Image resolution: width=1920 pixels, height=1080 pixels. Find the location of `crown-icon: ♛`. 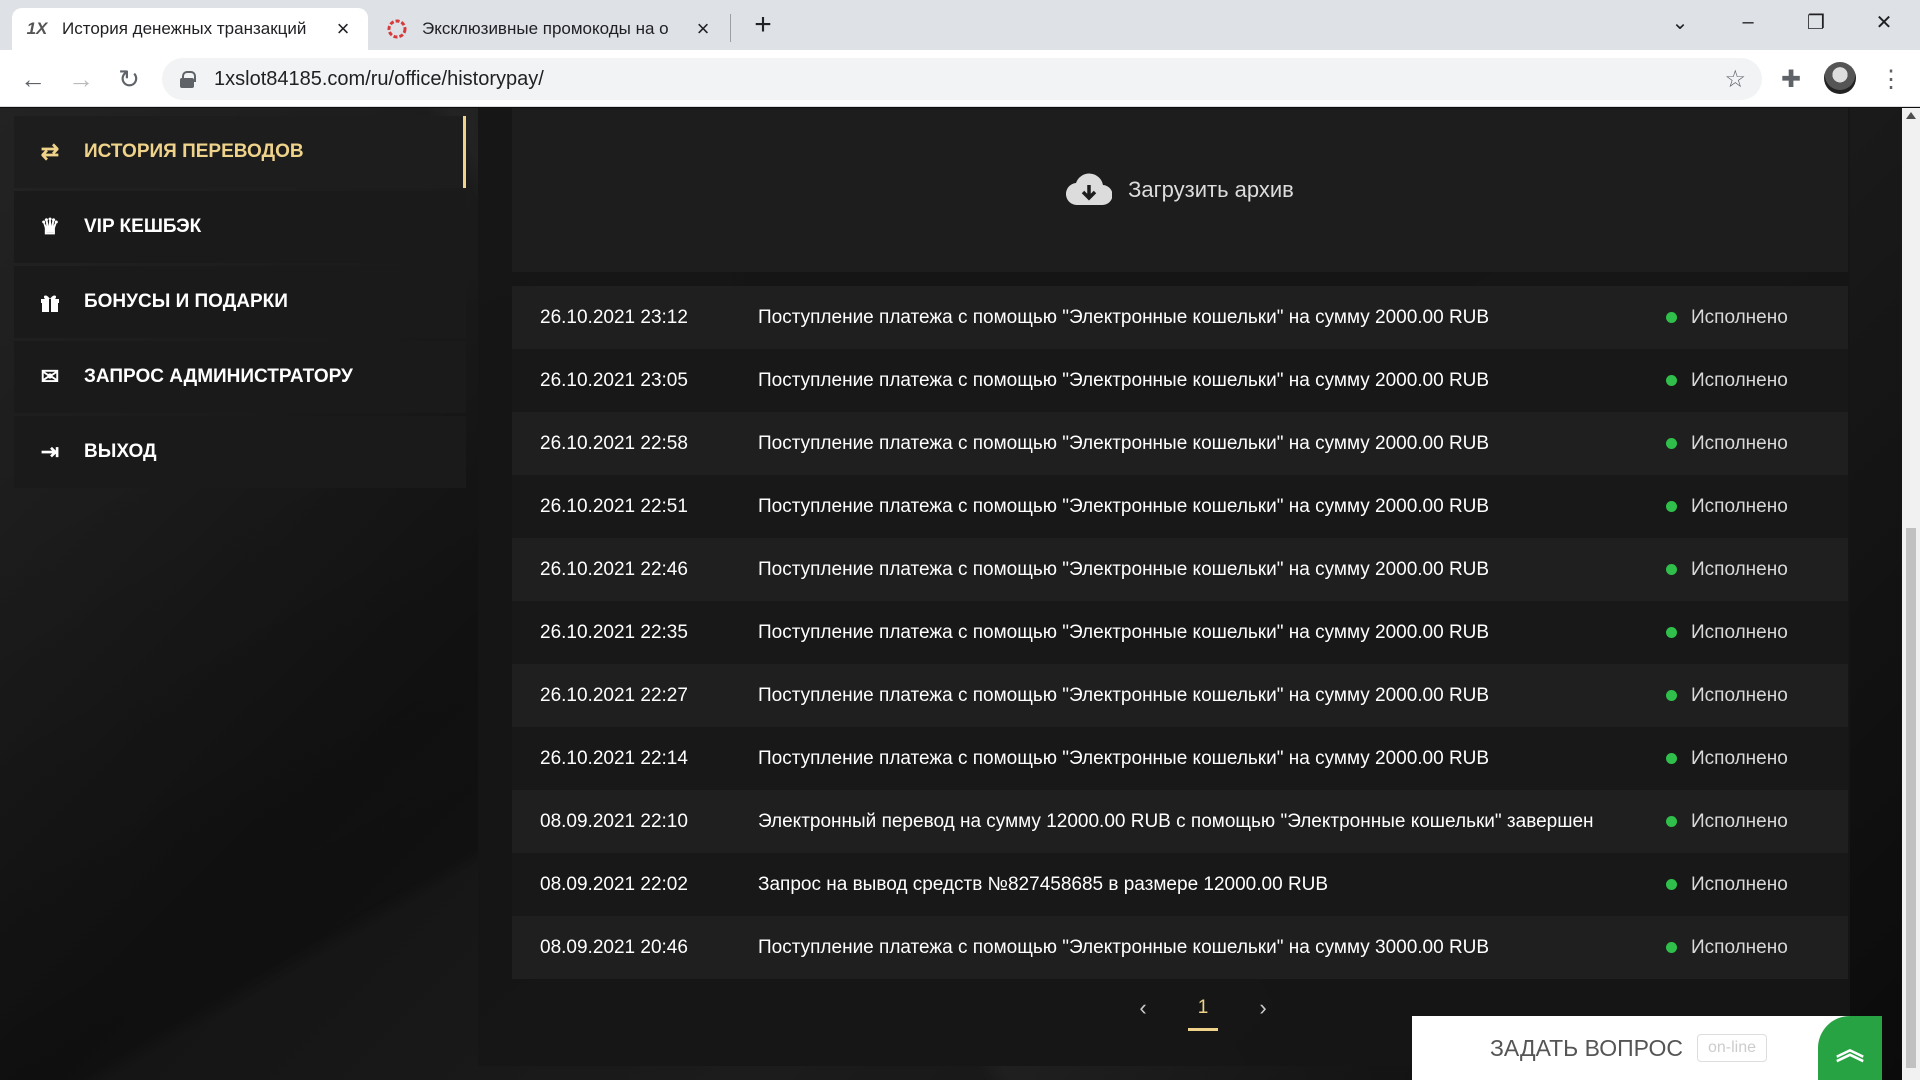

crown-icon: ♛ is located at coordinates (50, 226).